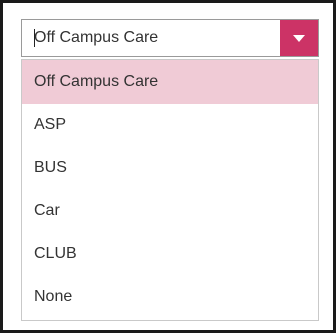 The image size is (336, 333). I want to click on dropdown-toggle-button, so click(299, 38).